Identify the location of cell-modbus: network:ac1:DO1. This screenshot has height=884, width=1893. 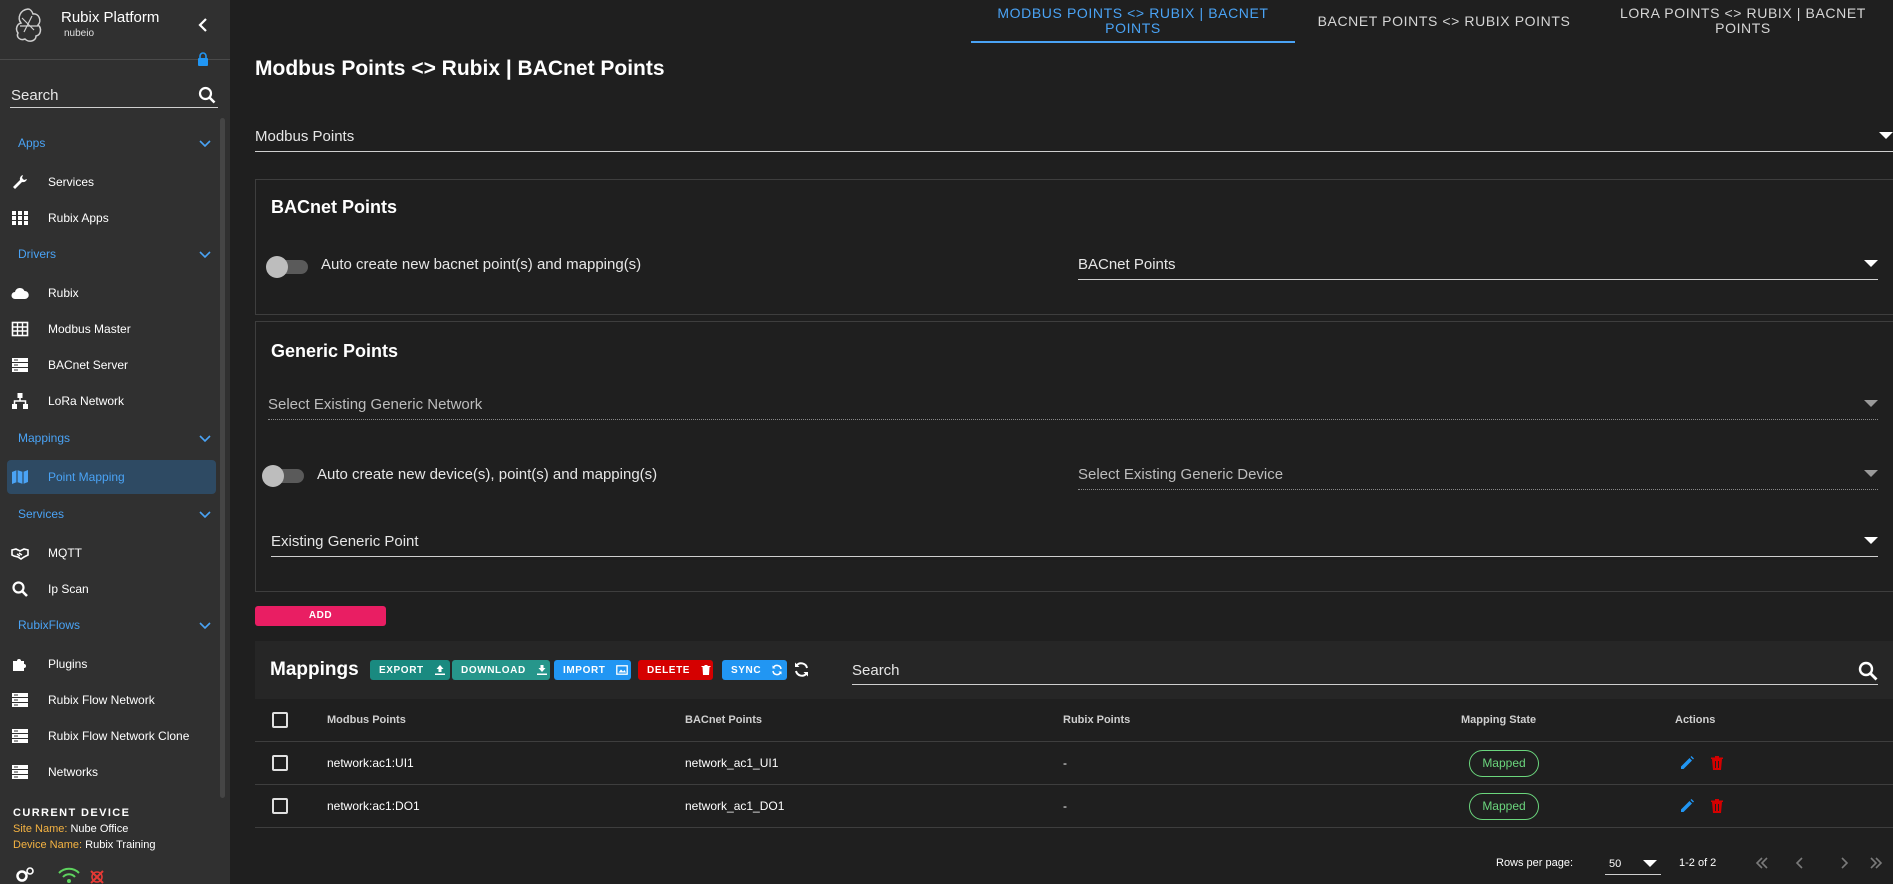
(373, 806).